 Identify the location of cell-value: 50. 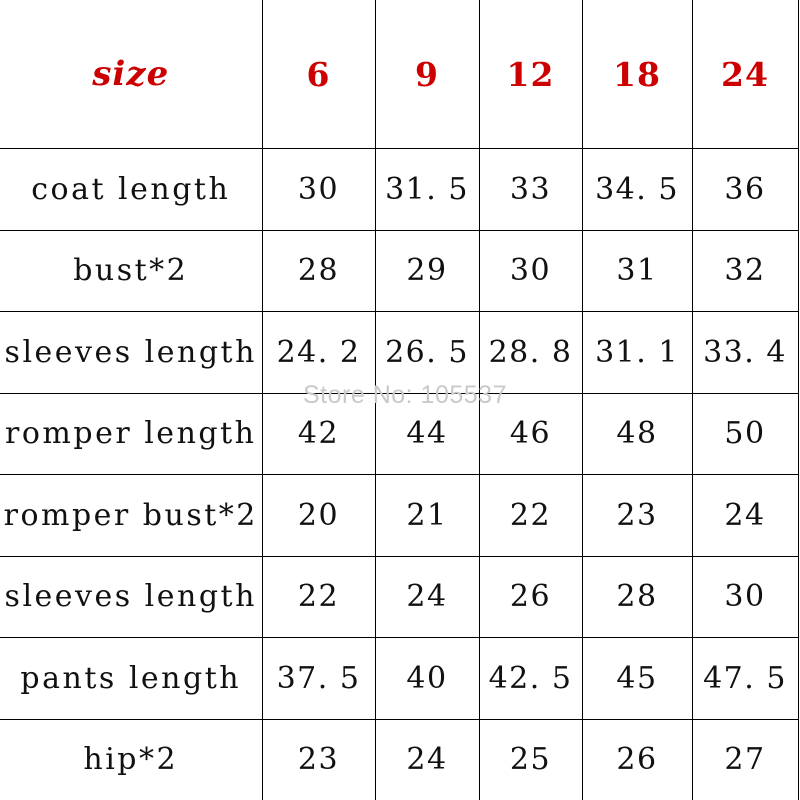
(745, 434).